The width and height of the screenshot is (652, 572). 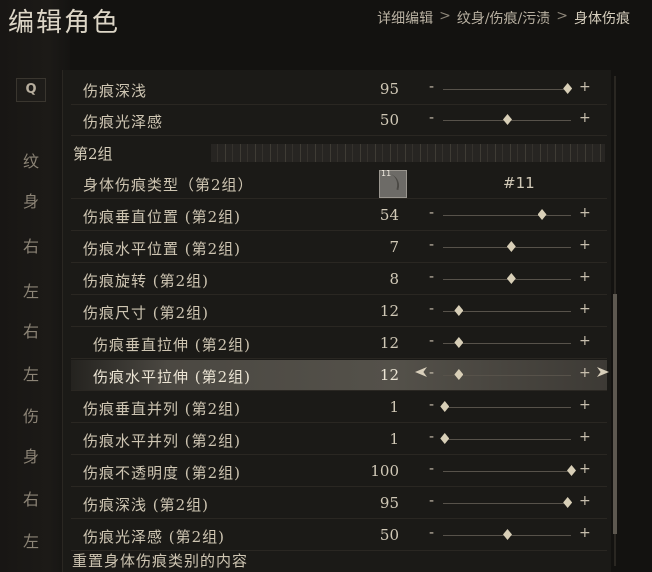 What do you see at coordinates (339, 343) in the screenshot?
I see `slider-row: 伤痕垂直拉伸 (第2组) 12 - +` at bounding box center [339, 343].